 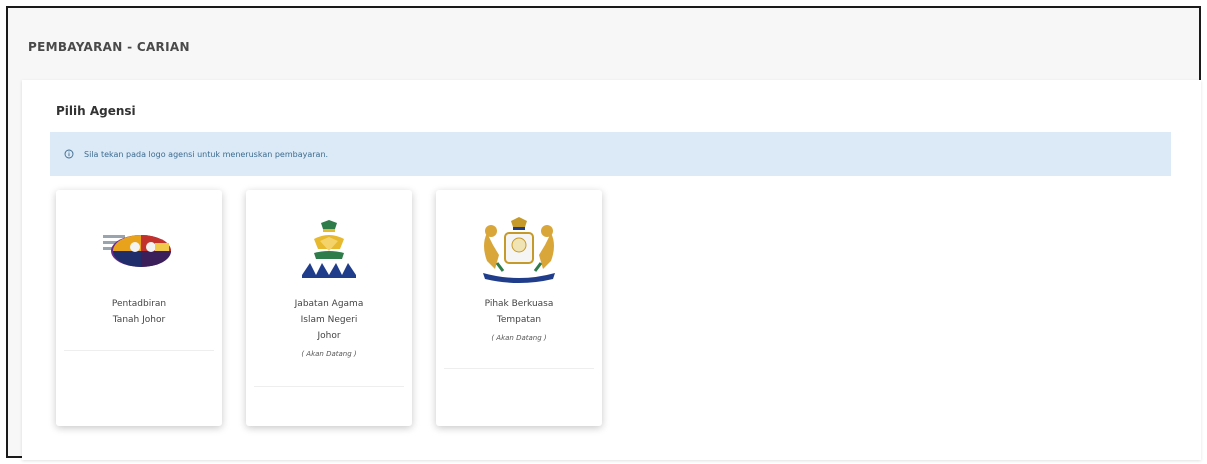 What do you see at coordinates (139, 250) in the screenshot?
I see `ptj-logo-icon` at bounding box center [139, 250].